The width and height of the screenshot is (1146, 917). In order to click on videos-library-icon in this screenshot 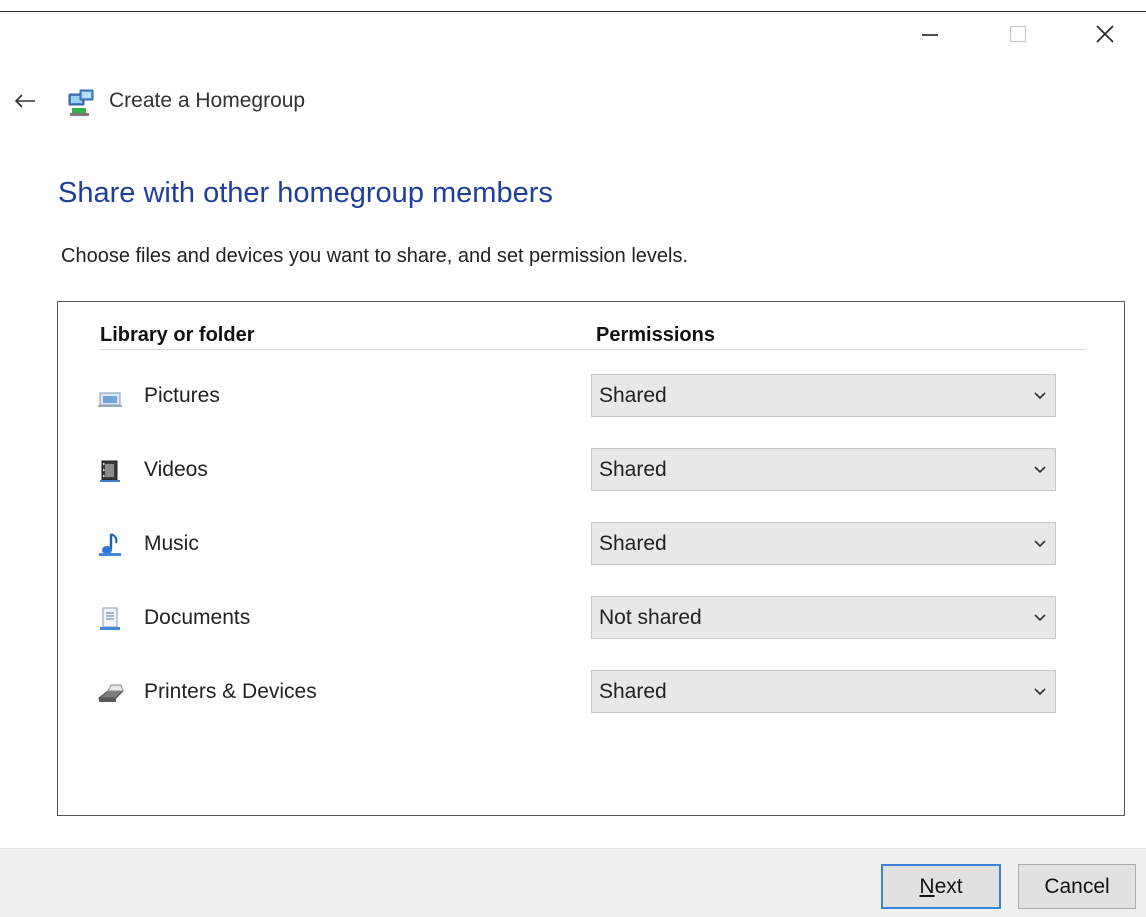, I will do `click(110, 471)`.